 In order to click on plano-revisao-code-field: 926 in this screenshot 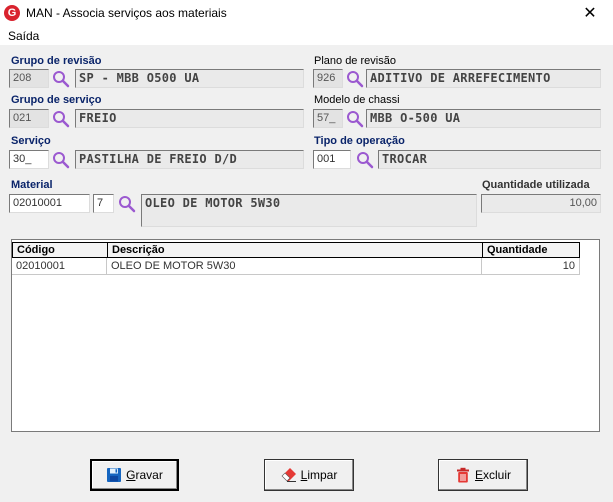, I will do `click(328, 78)`.